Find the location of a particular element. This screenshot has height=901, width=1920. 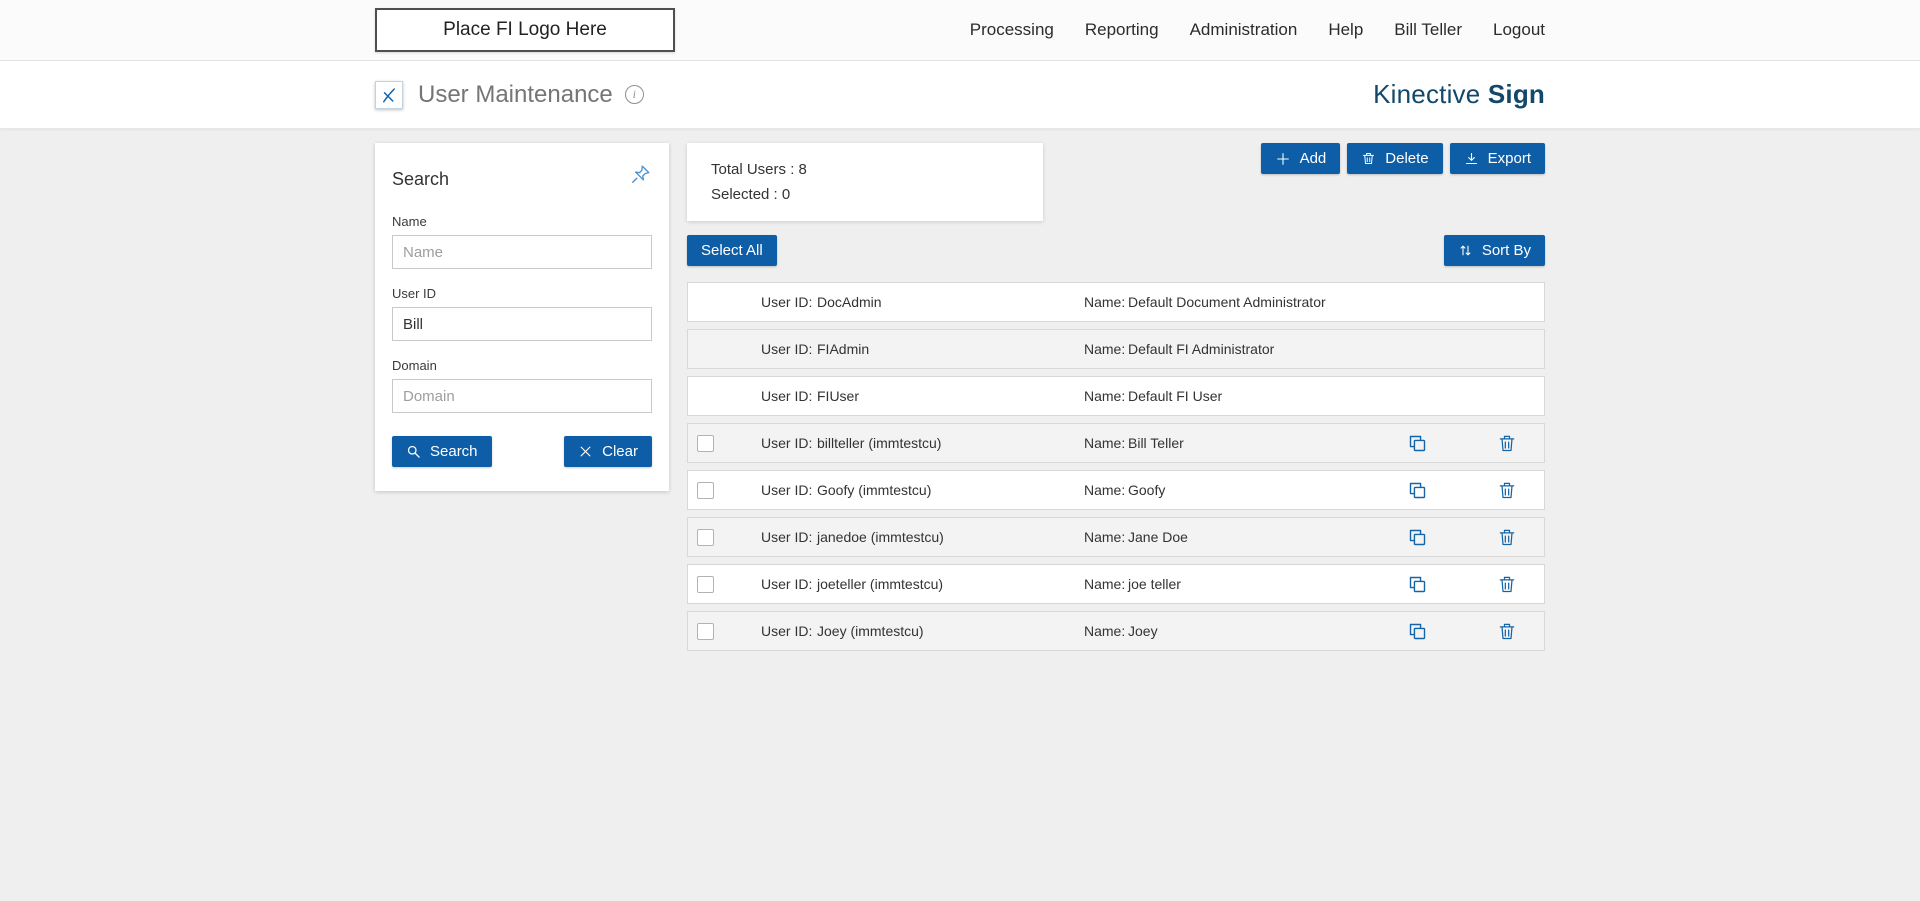

row-user-id-value: FIAdmin is located at coordinates (843, 349).